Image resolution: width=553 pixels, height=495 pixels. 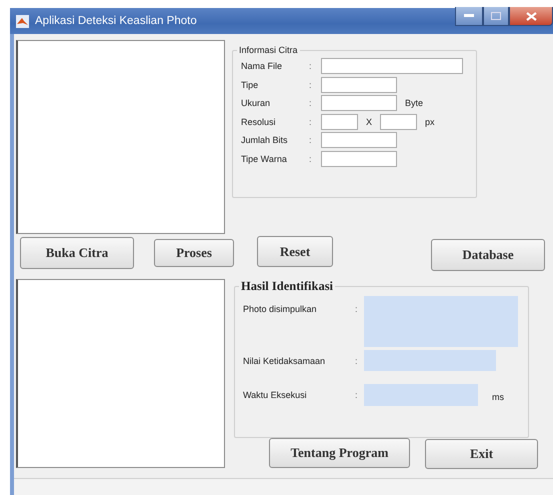 What do you see at coordinates (339, 453) in the screenshot?
I see `action-button: Tentang Program` at bounding box center [339, 453].